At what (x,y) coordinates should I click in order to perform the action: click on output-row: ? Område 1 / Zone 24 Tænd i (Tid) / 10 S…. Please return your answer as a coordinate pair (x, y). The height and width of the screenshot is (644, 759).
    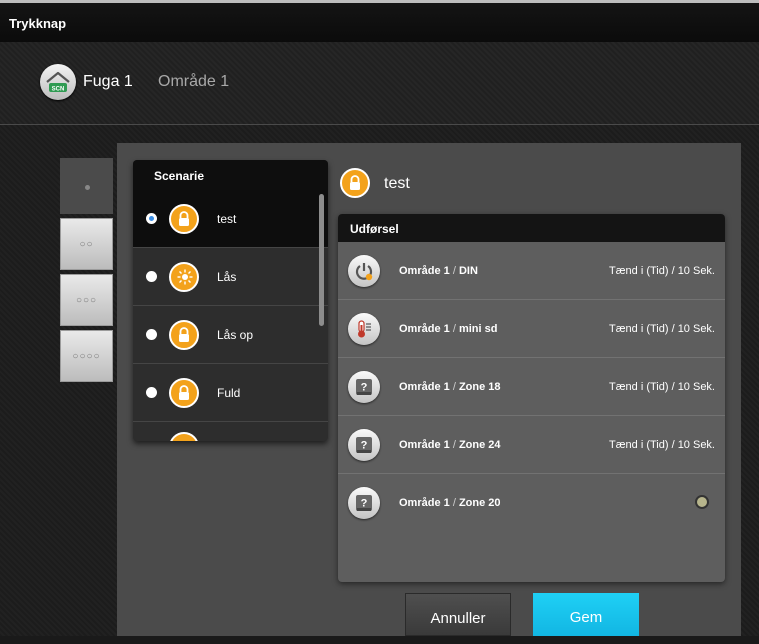
    Looking at the image, I should click on (531, 445).